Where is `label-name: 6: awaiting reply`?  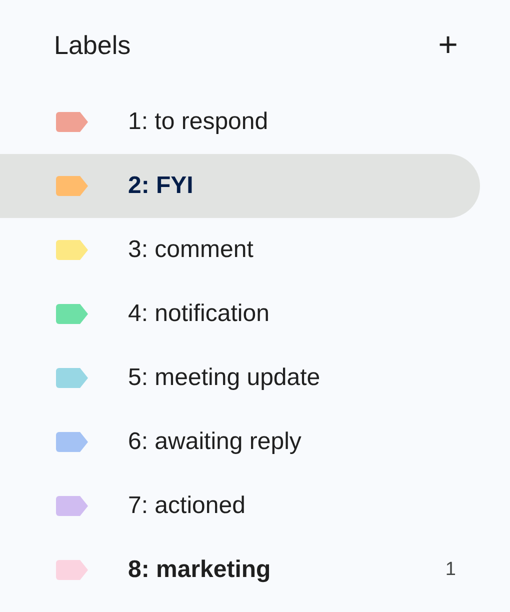
label-name: 6: awaiting reply is located at coordinates (215, 442).